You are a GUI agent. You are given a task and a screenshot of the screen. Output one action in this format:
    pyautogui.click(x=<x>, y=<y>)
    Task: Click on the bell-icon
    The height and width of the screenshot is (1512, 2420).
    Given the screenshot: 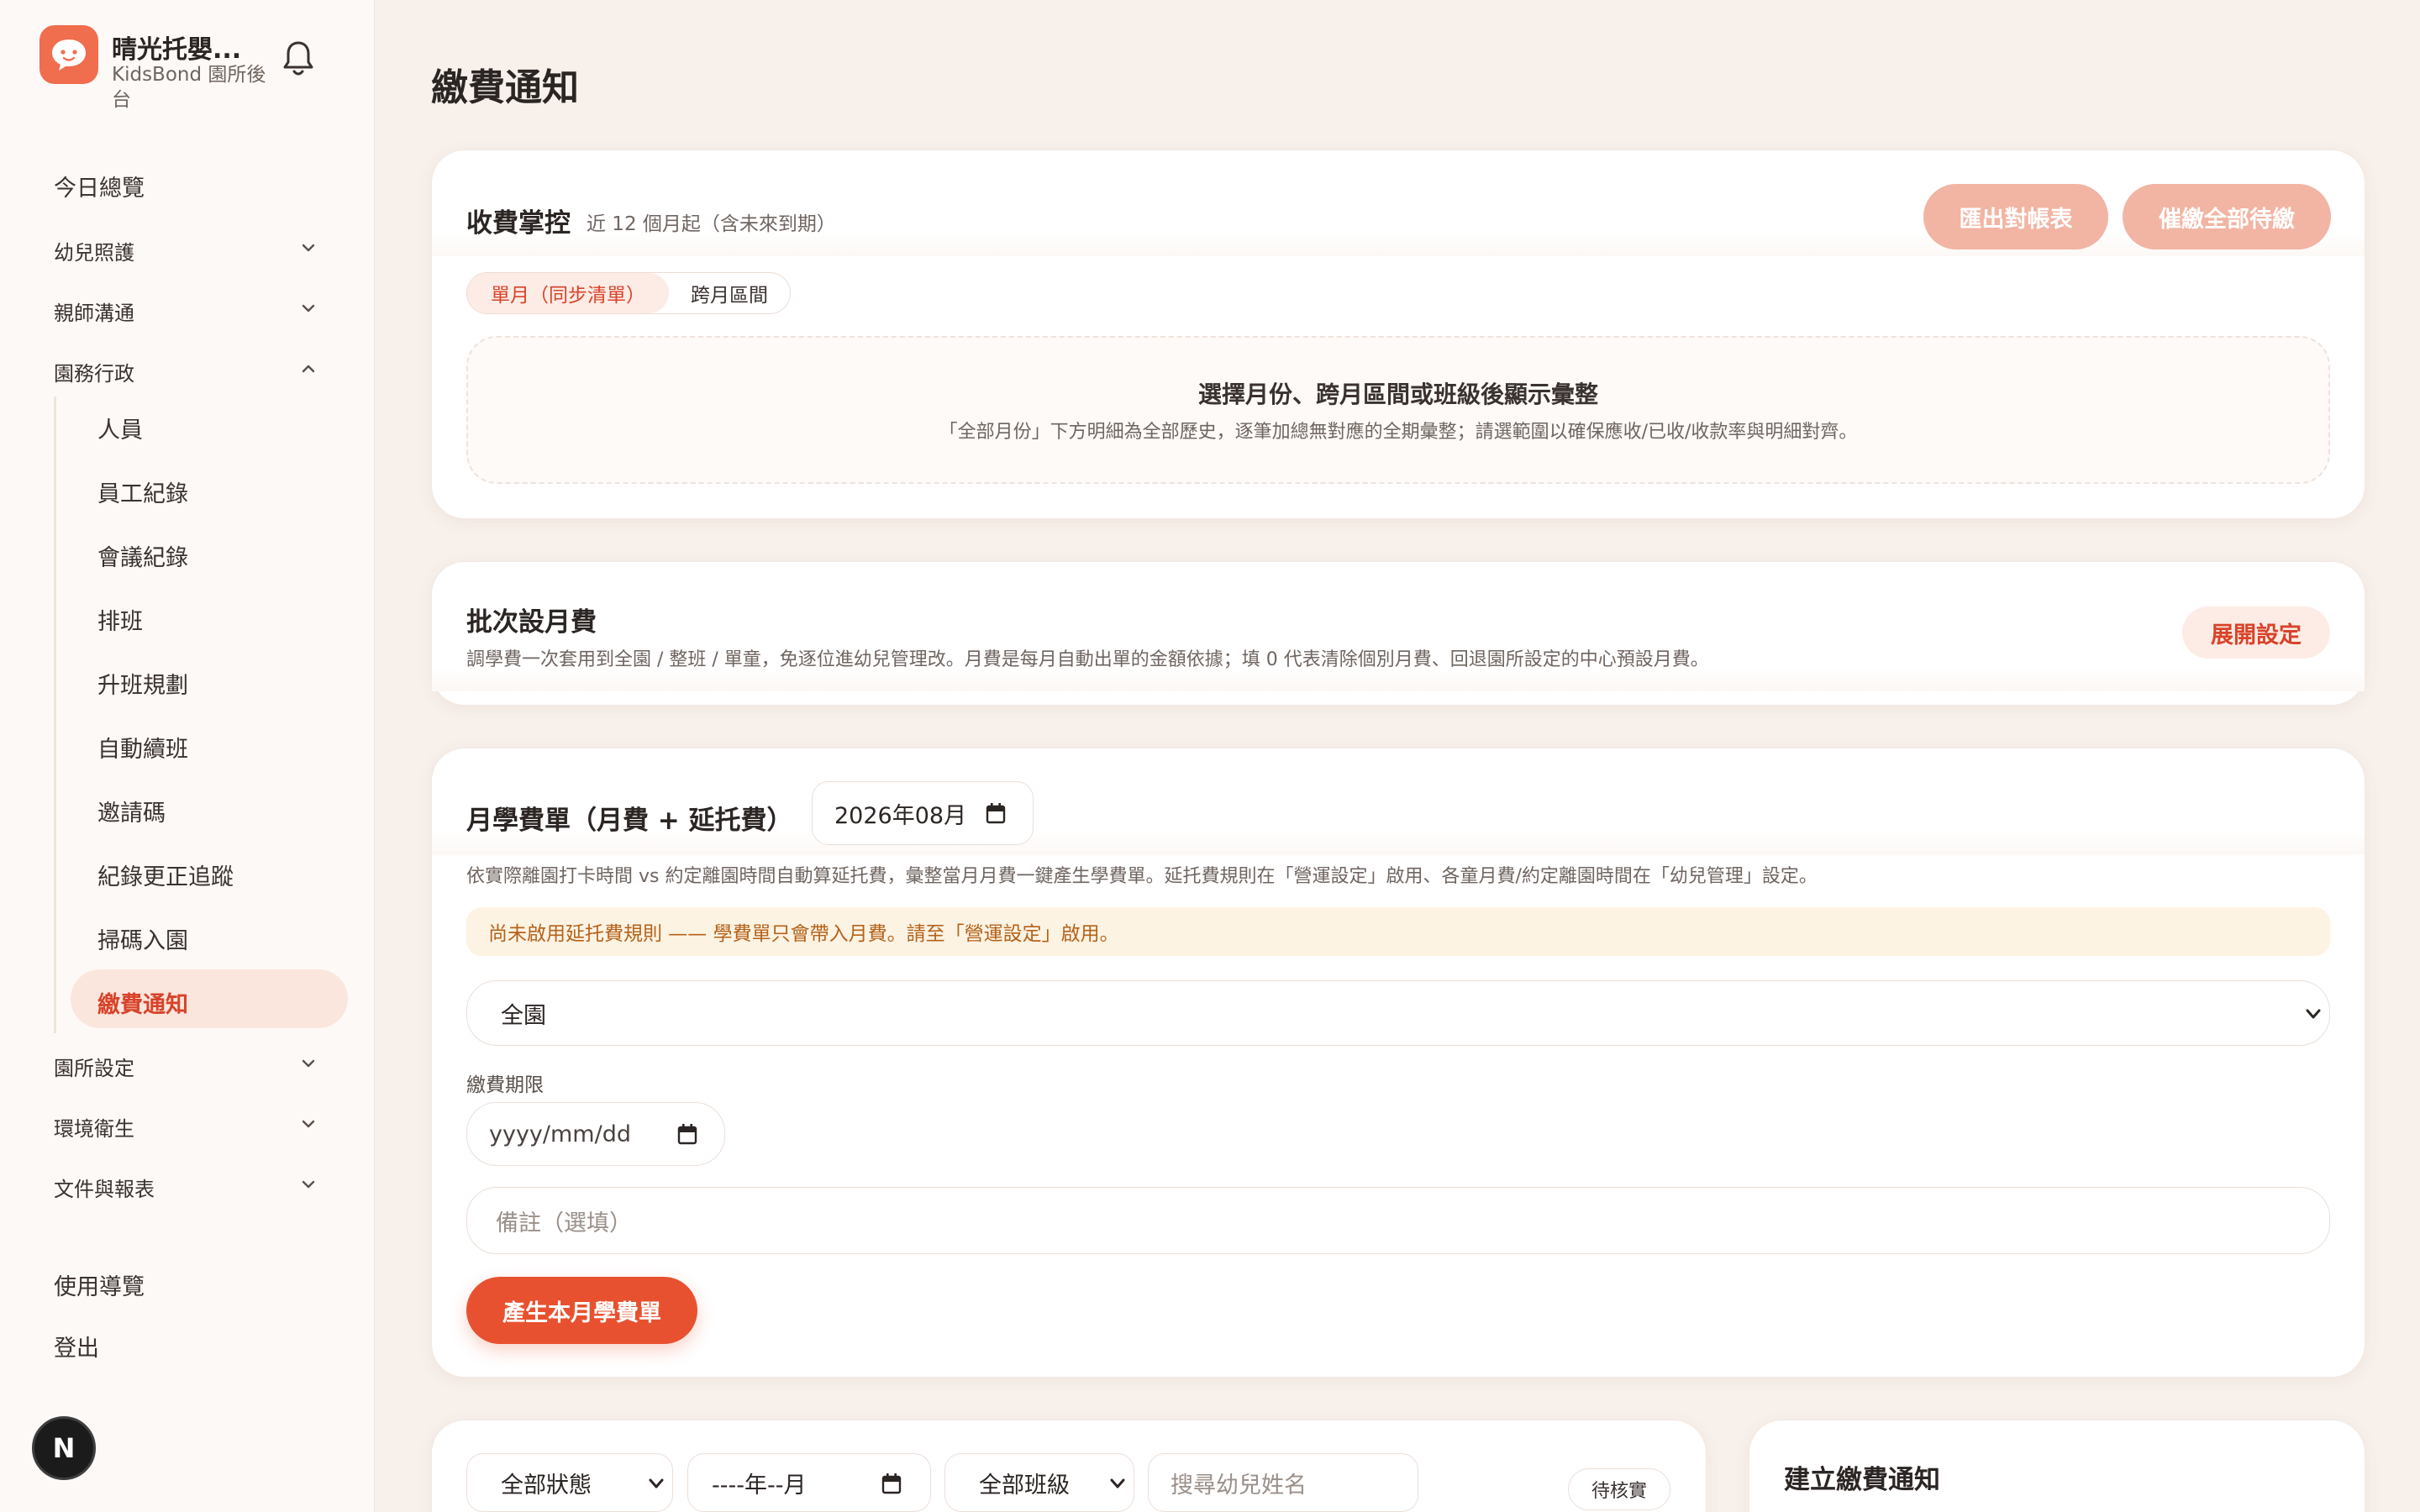 What is the action you would take?
    pyautogui.click(x=298, y=59)
    